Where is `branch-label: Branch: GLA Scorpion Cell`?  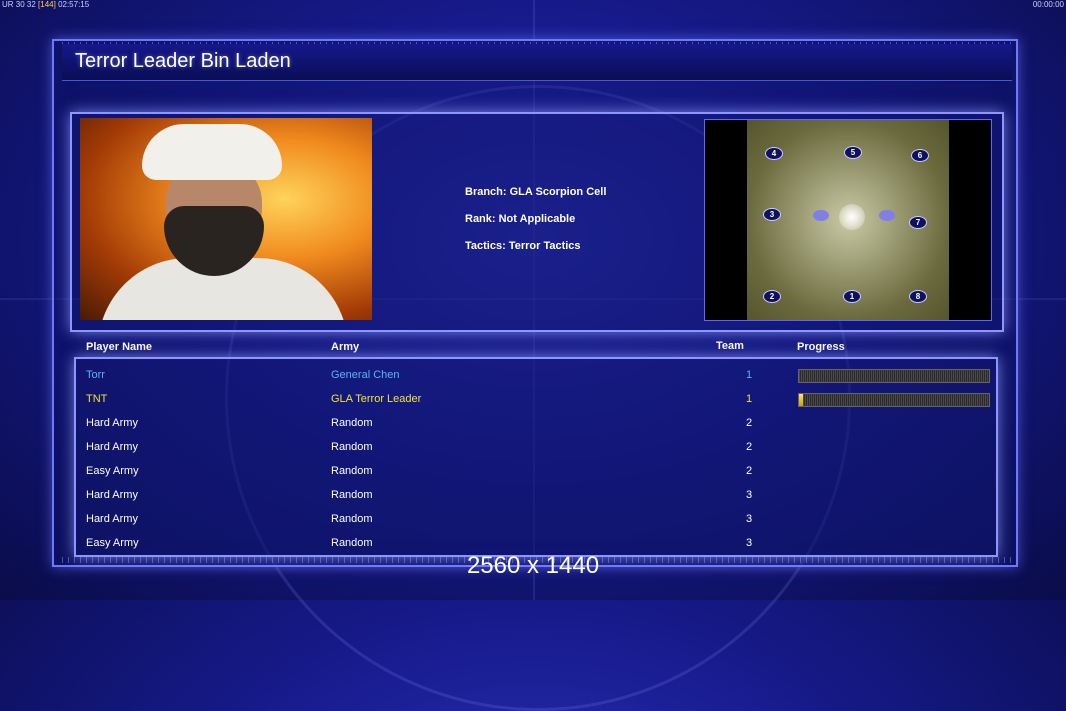 branch-label: Branch: GLA Scorpion Cell is located at coordinates (536, 192).